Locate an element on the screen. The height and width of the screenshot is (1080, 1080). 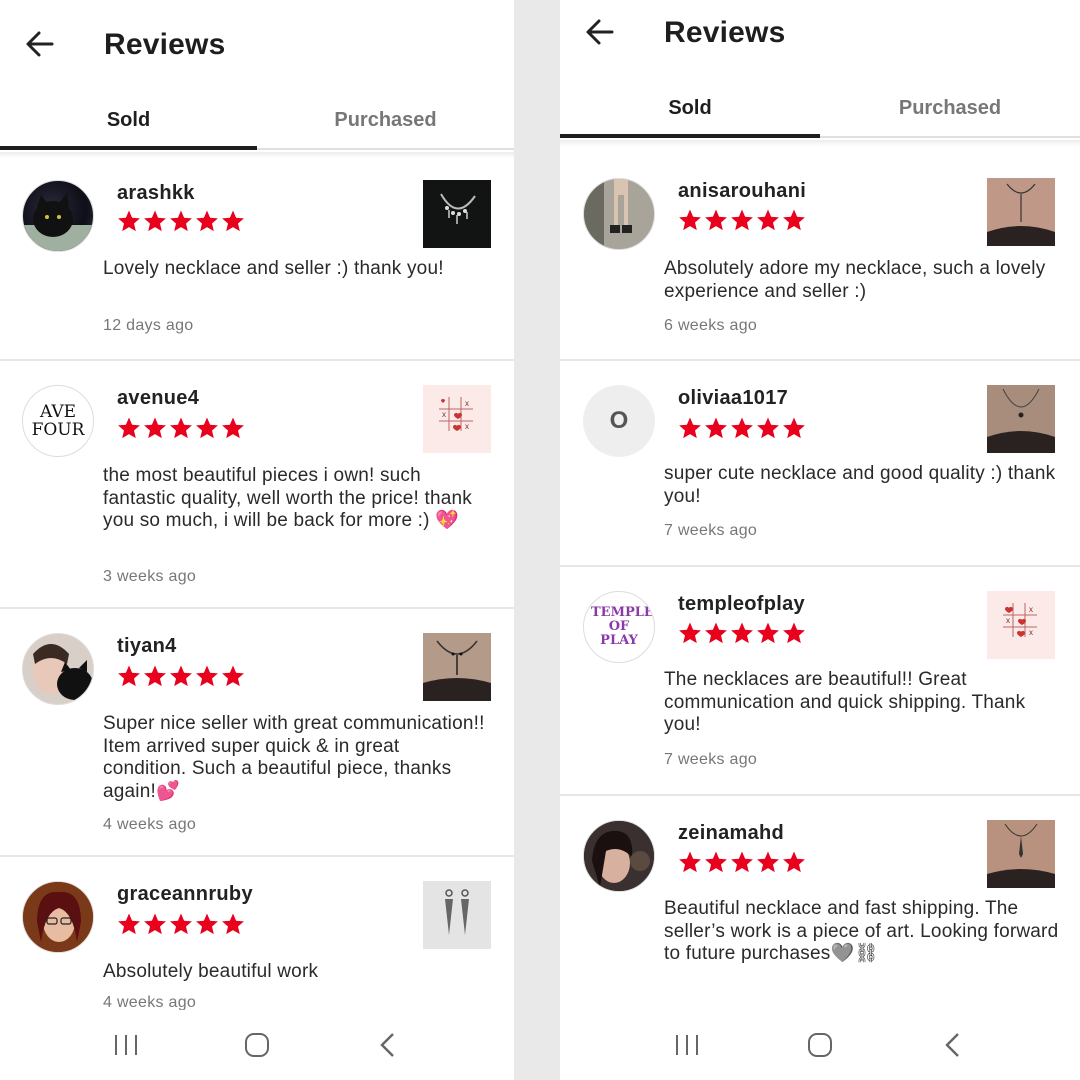
avatar: O is located at coordinates (619, 421).